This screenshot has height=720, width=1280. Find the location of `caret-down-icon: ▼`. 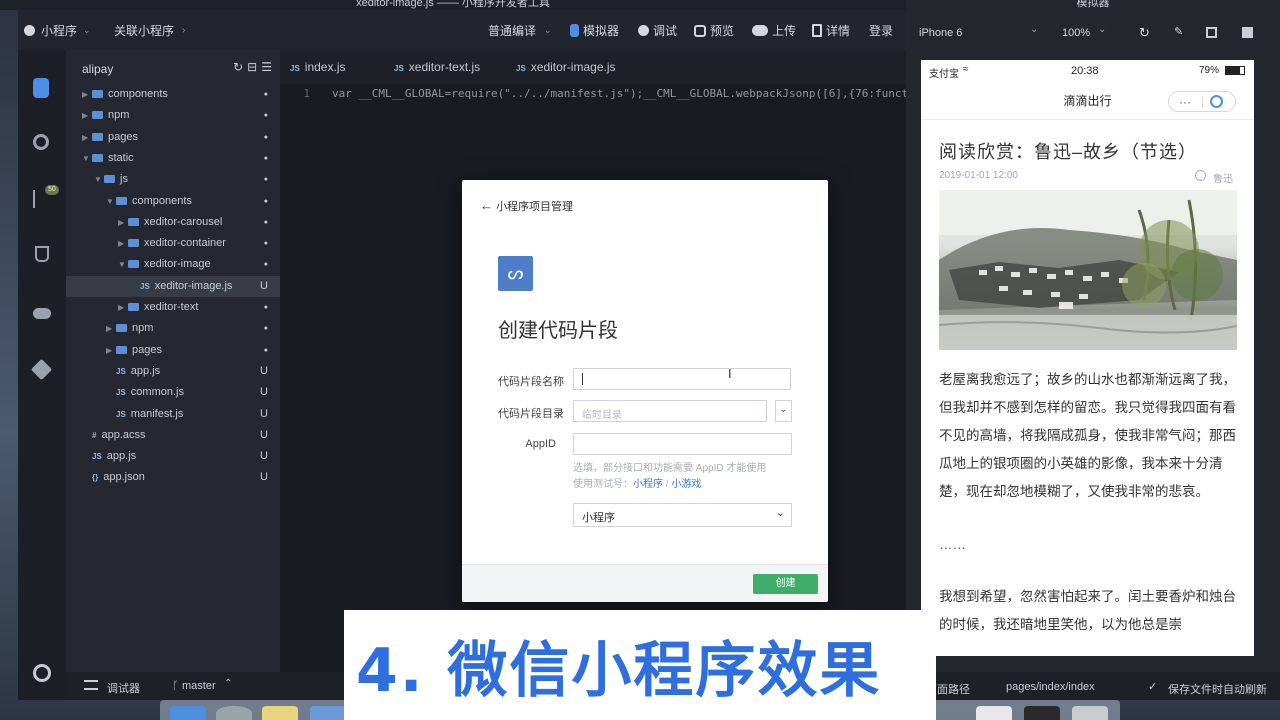

caret-down-icon: ▼ is located at coordinates (122, 265).